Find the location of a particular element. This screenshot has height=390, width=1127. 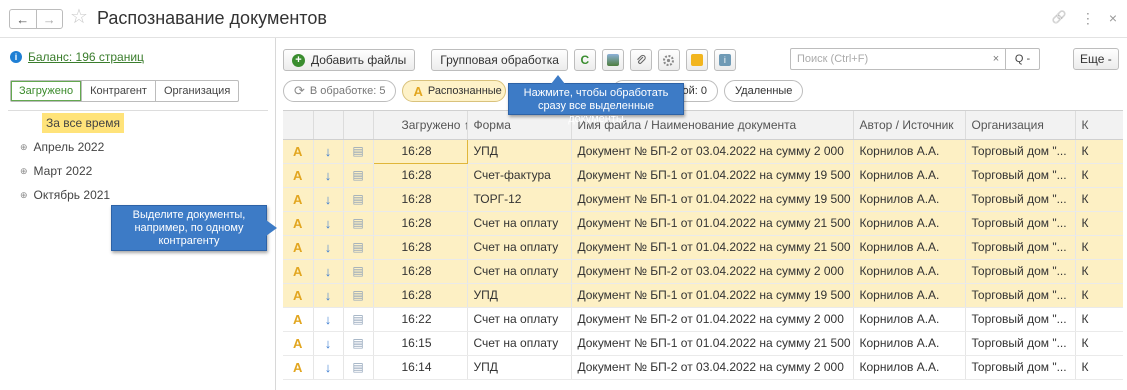

group-processing-button: Групповая обработка is located at coordinates (499, 60).